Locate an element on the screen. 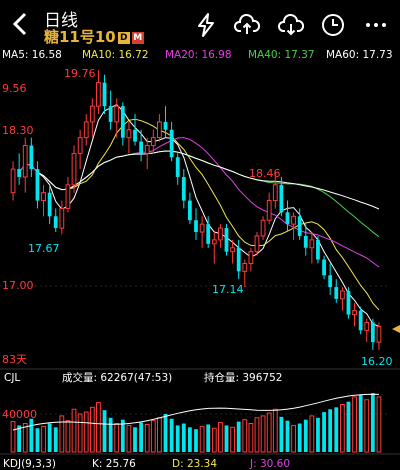  contract-name: 糖11号10 D M is located at coordinates (94, 36).